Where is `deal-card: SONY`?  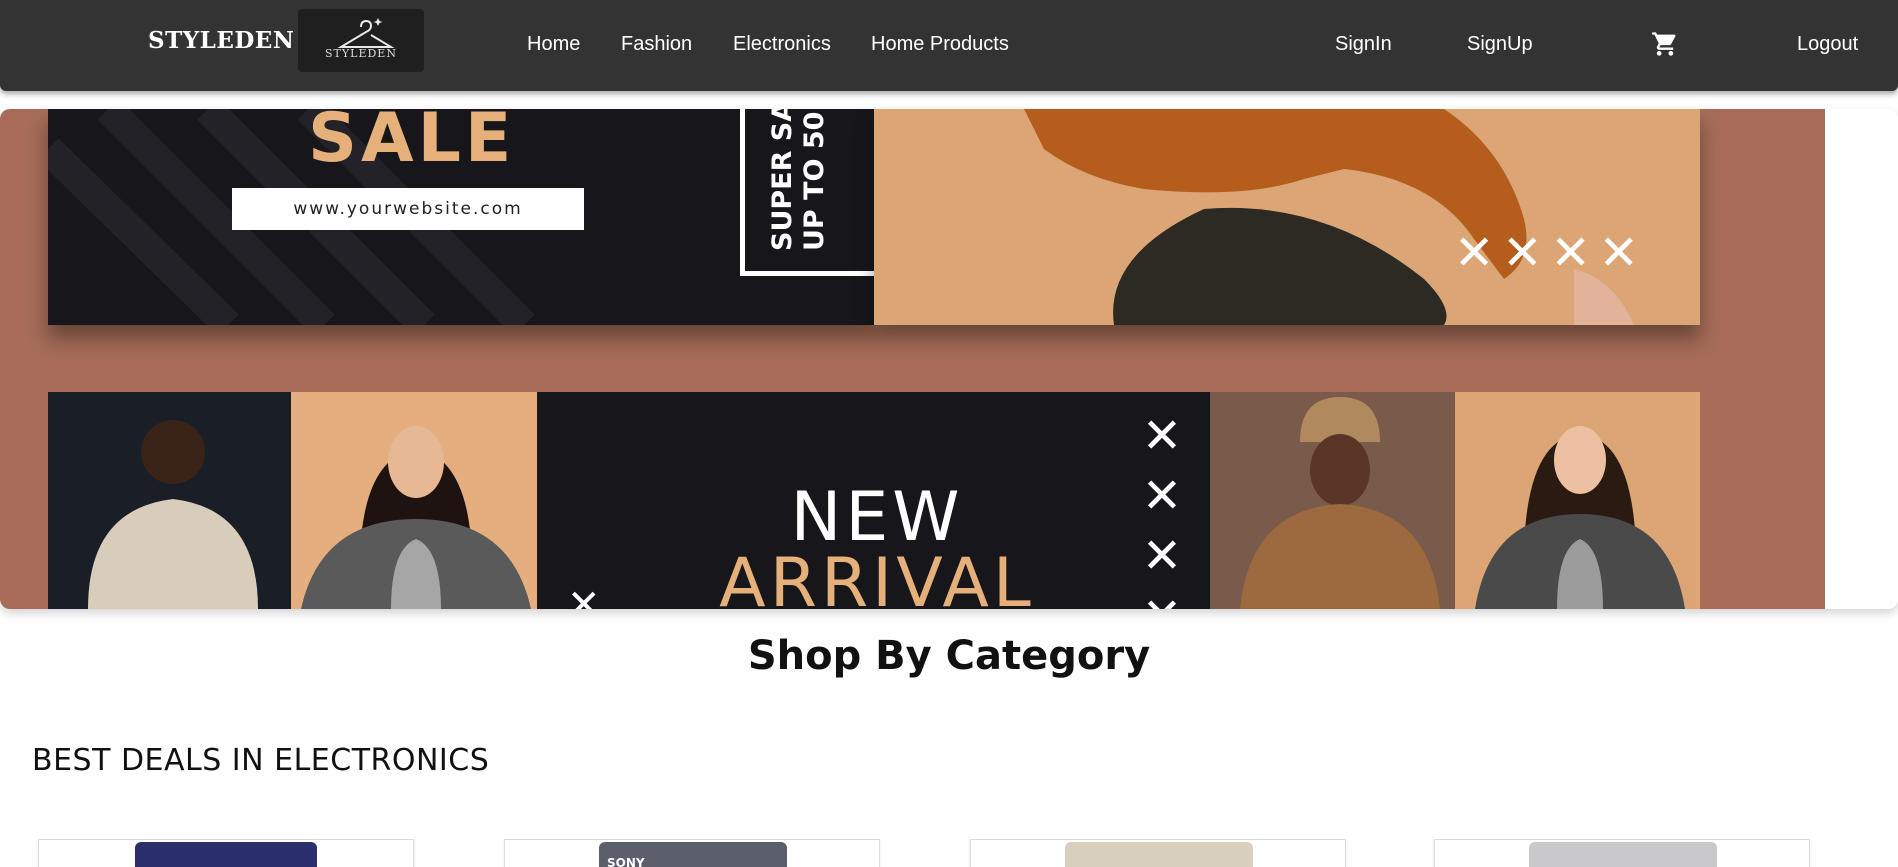 deal-card: SONY is located at coordinates (692, 853).